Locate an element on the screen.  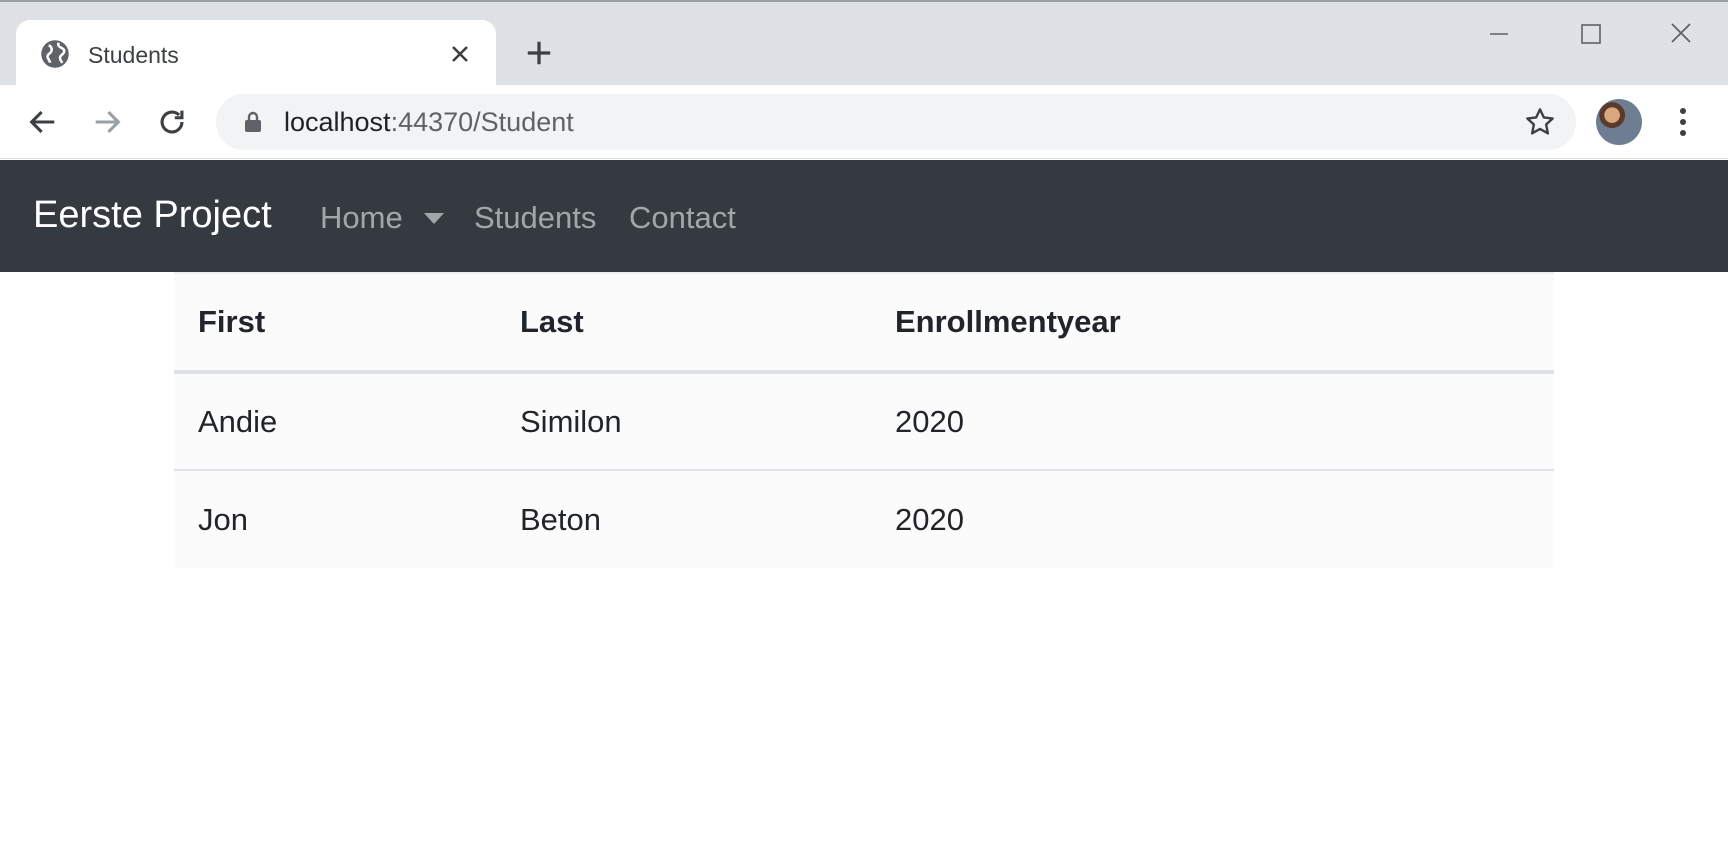
cell-first: Andie is located at coordinates (335, 421).